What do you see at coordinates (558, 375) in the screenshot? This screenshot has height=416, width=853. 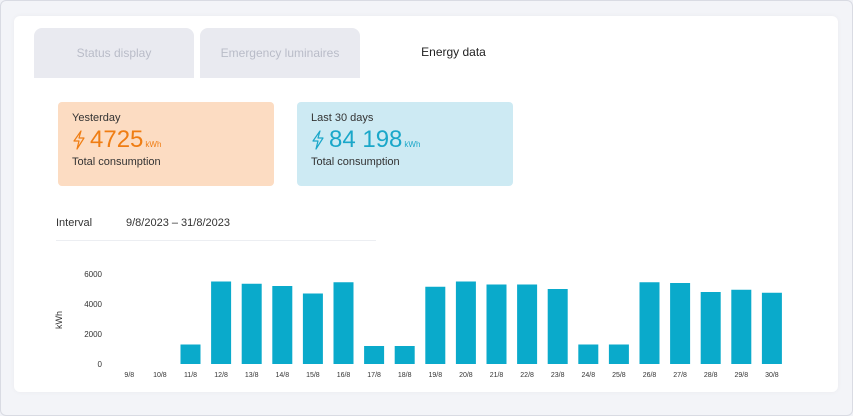 I see `x-tick-label: 23/8` at bounding box center [558, 375].